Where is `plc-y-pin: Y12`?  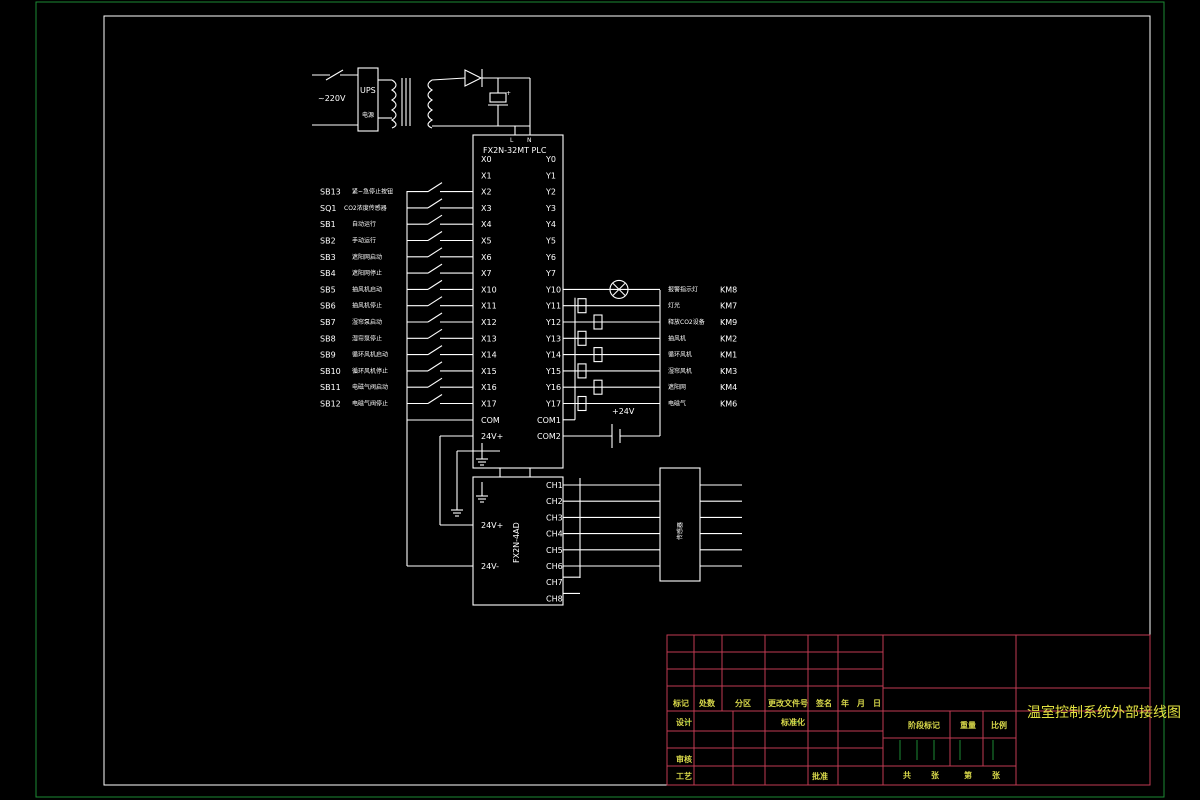 plc-y-pin: Y12 is located at coordinates (553, 322).